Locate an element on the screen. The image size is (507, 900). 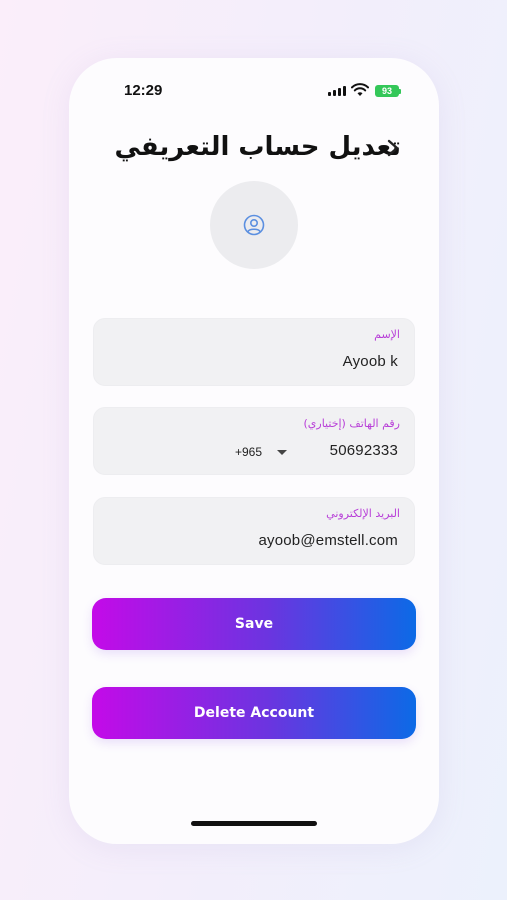
email-label: البريد الإلكتروني is located at coordinates (363, 513).